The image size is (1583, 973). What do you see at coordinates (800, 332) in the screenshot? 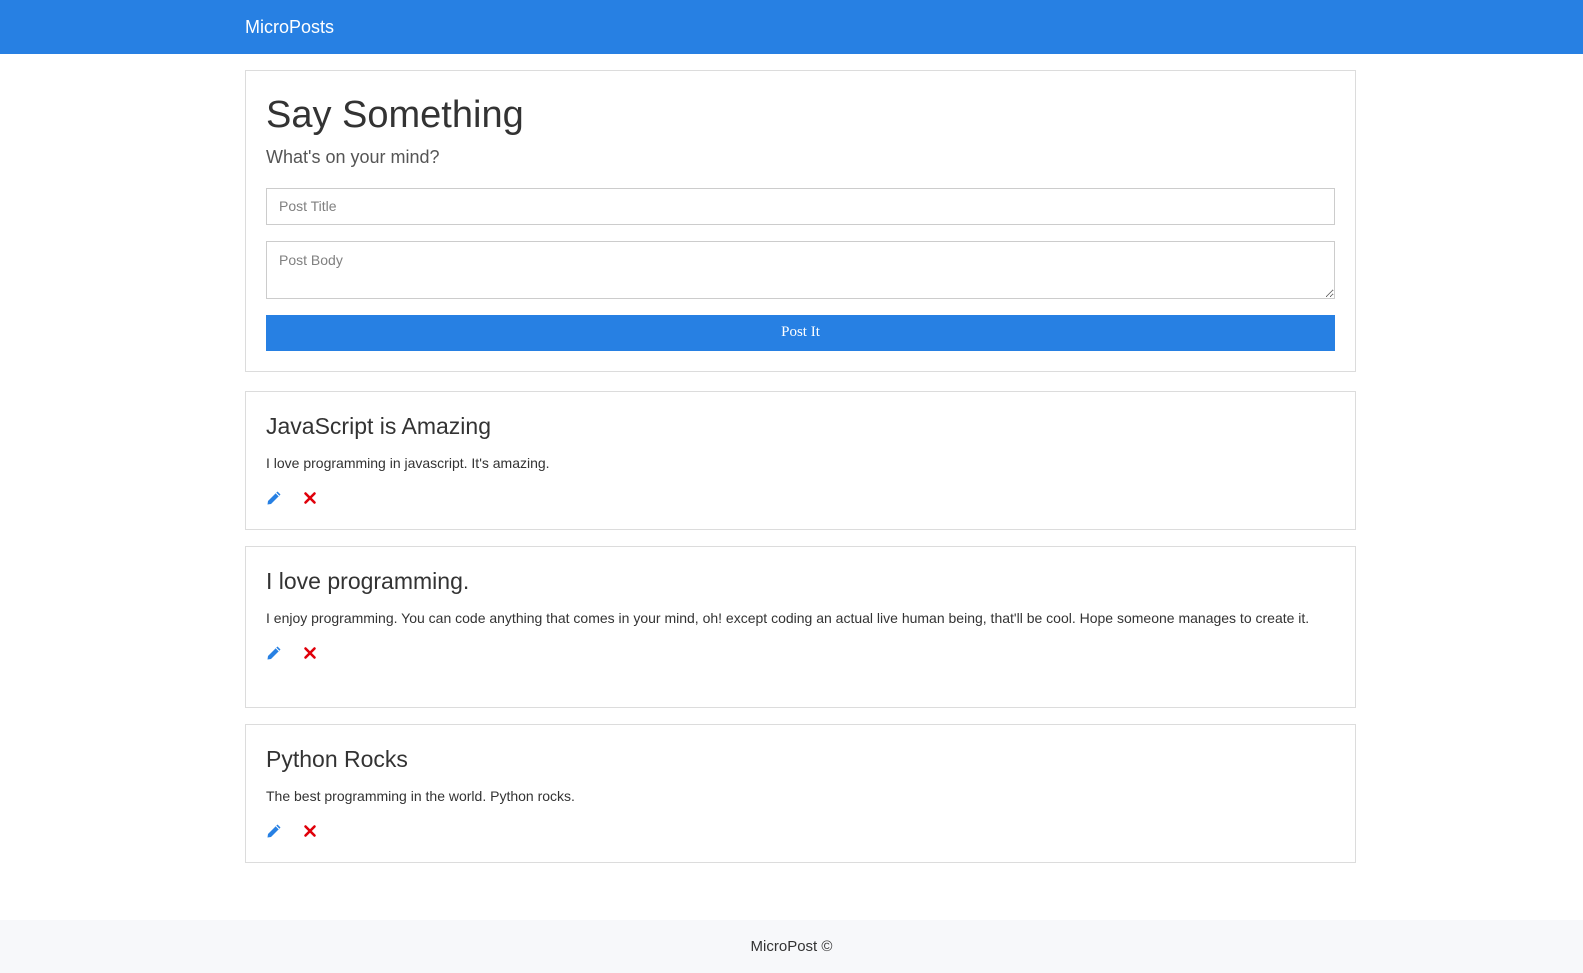
I see `post-it-button: Post It` at bounding box center [800, 332].